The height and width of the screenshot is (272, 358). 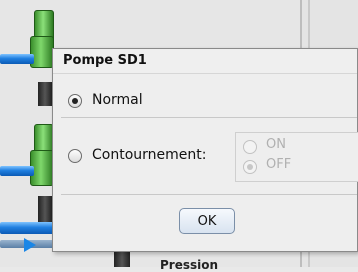 What do you see at coordinates (250, 147) in the screenshot?
I see `on-radio` at bounding box center [250, 147].